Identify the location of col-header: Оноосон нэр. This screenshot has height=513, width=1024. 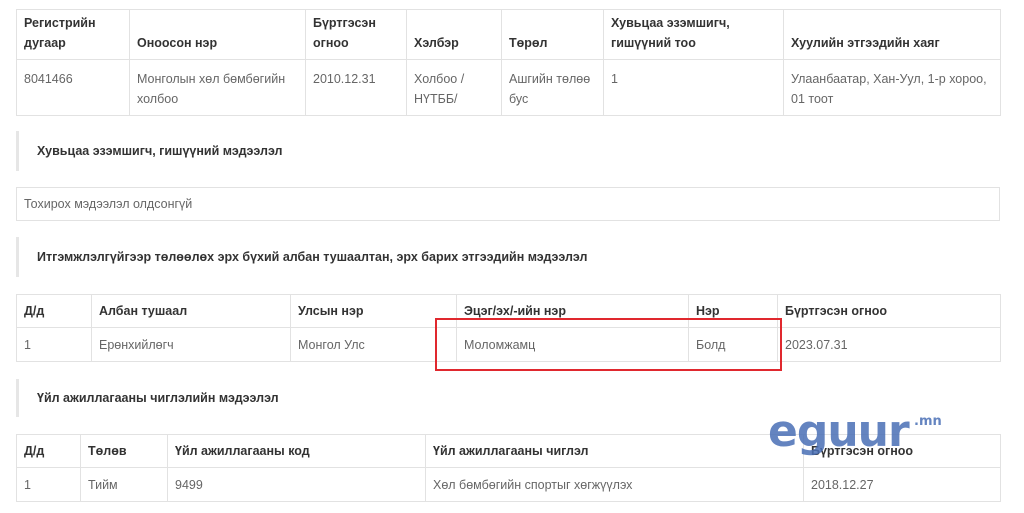
(217, 34).